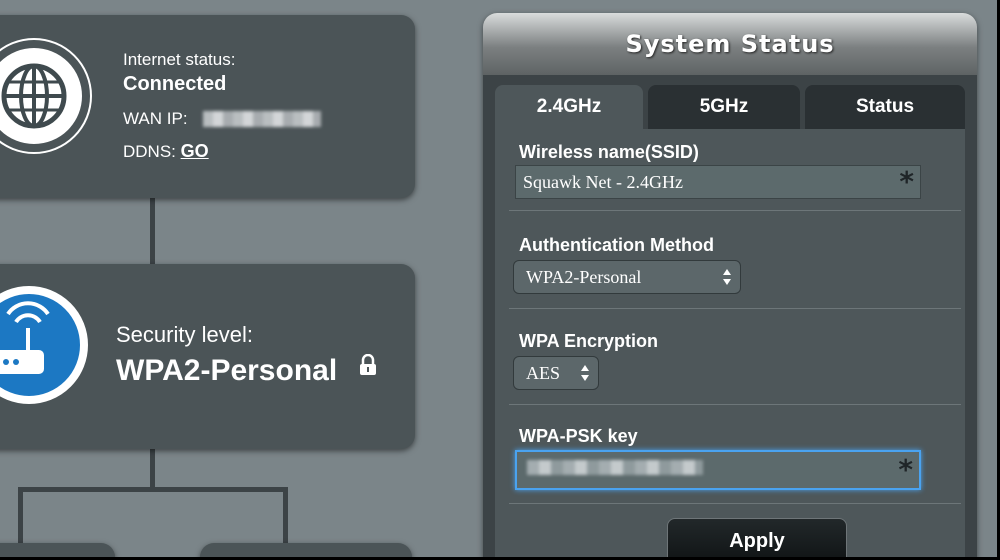  I want to click on ssid-required-mark: *, so click(906, 181).